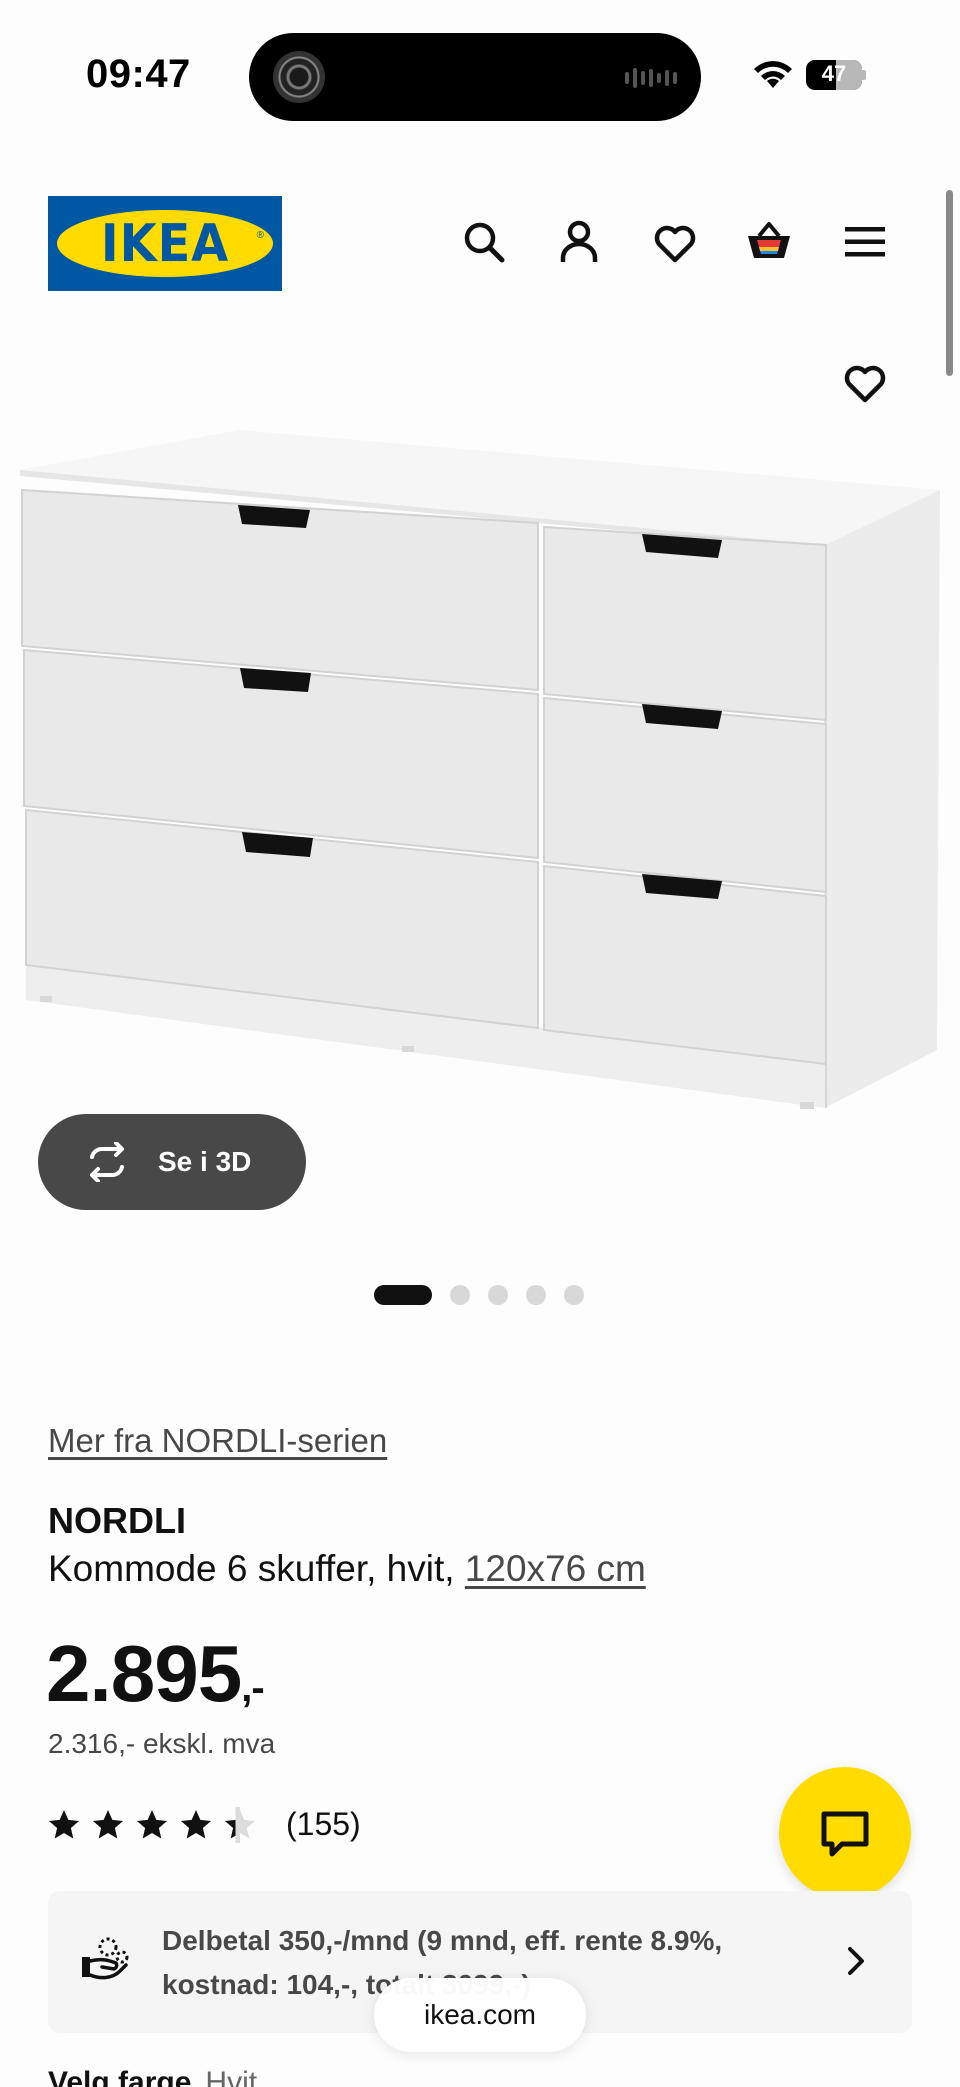 Image resolution: width=960 pixels, height=2087 pixels. What do you see at coordinates (865, 242) in the screenshot?
I see `menu-icon` at bounding box center [865, 242].